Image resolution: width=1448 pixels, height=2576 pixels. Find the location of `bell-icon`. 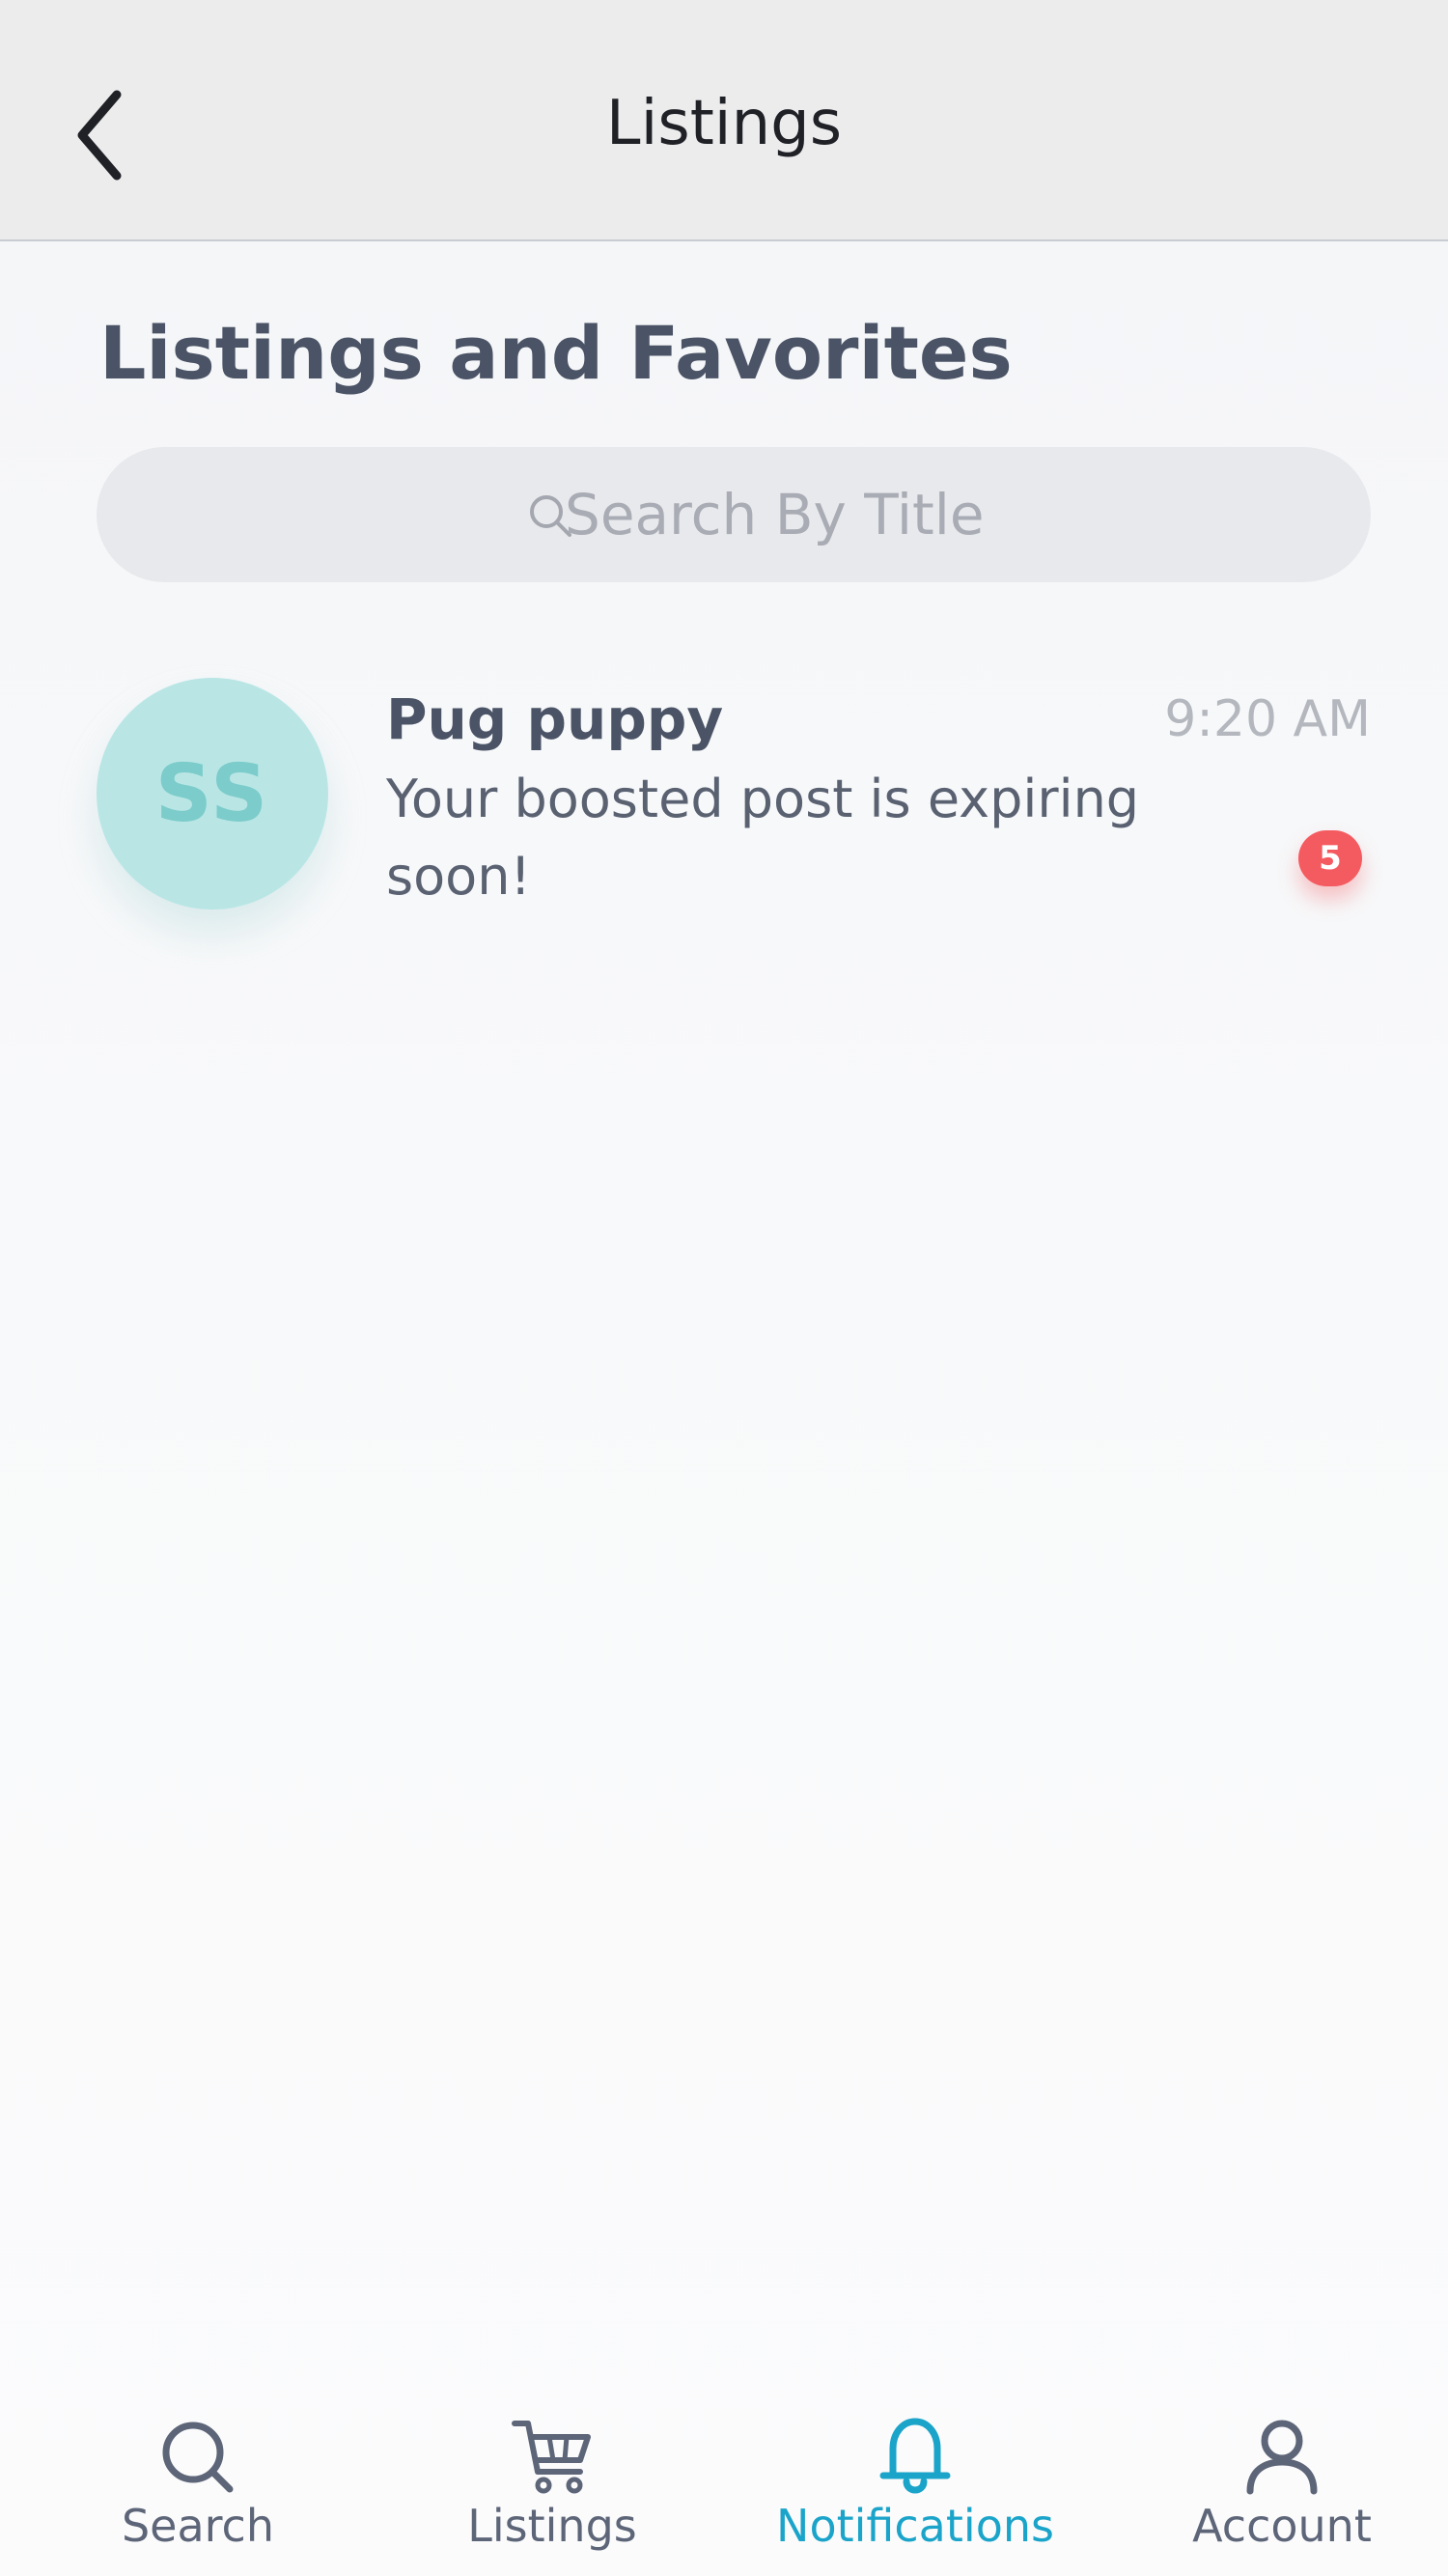

bell-icon is located at coordinates (915, 2456).